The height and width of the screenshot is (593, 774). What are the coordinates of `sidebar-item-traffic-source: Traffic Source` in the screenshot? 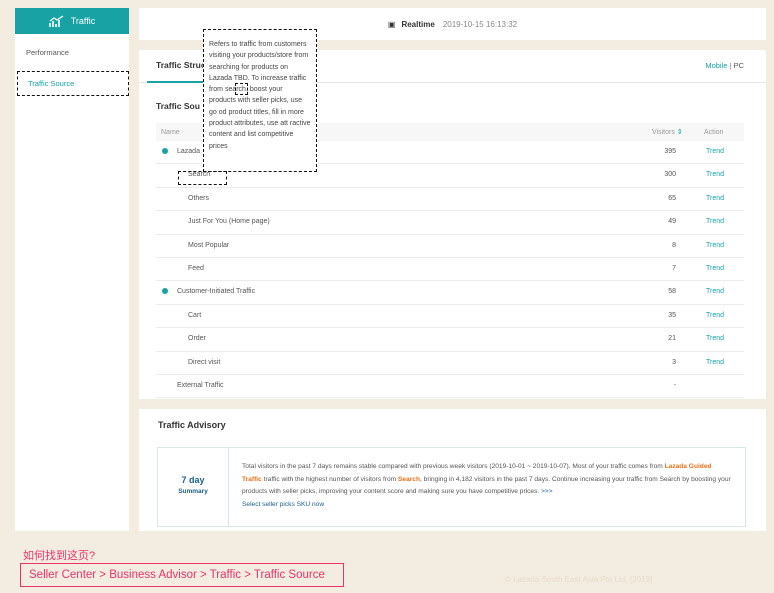 It's located at (73, 83).